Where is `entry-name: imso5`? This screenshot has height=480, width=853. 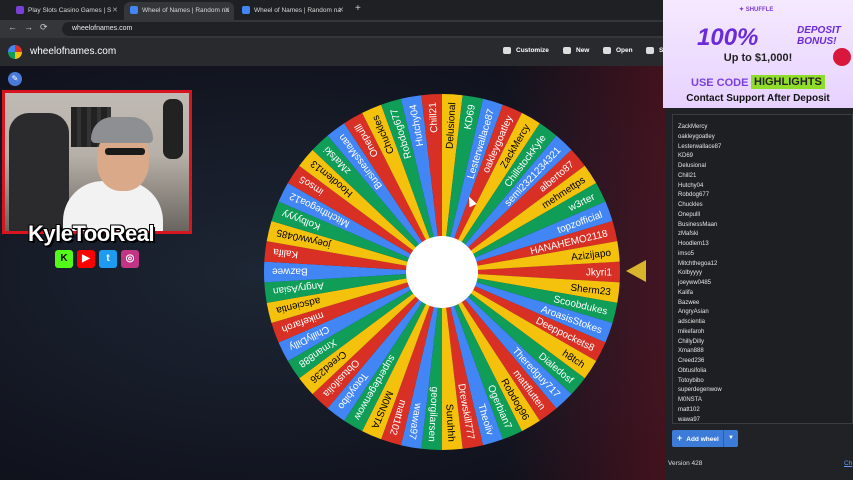 entry-name: imso5 is located at coordinates (686, 253).